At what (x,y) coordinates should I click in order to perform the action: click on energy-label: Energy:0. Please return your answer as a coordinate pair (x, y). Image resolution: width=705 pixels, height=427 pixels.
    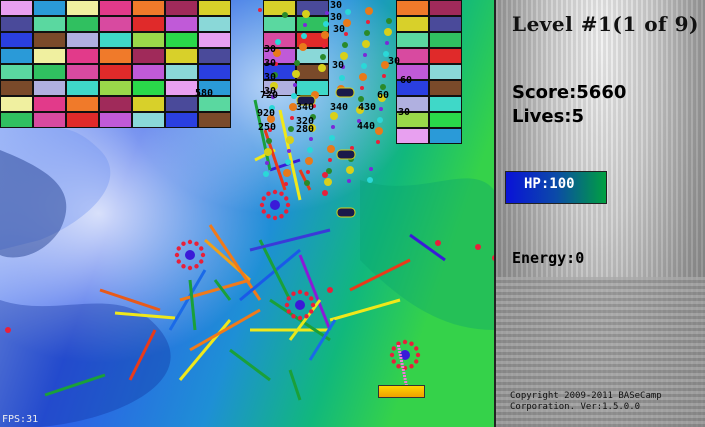
    Looking at the image, I should click on (548, 258).